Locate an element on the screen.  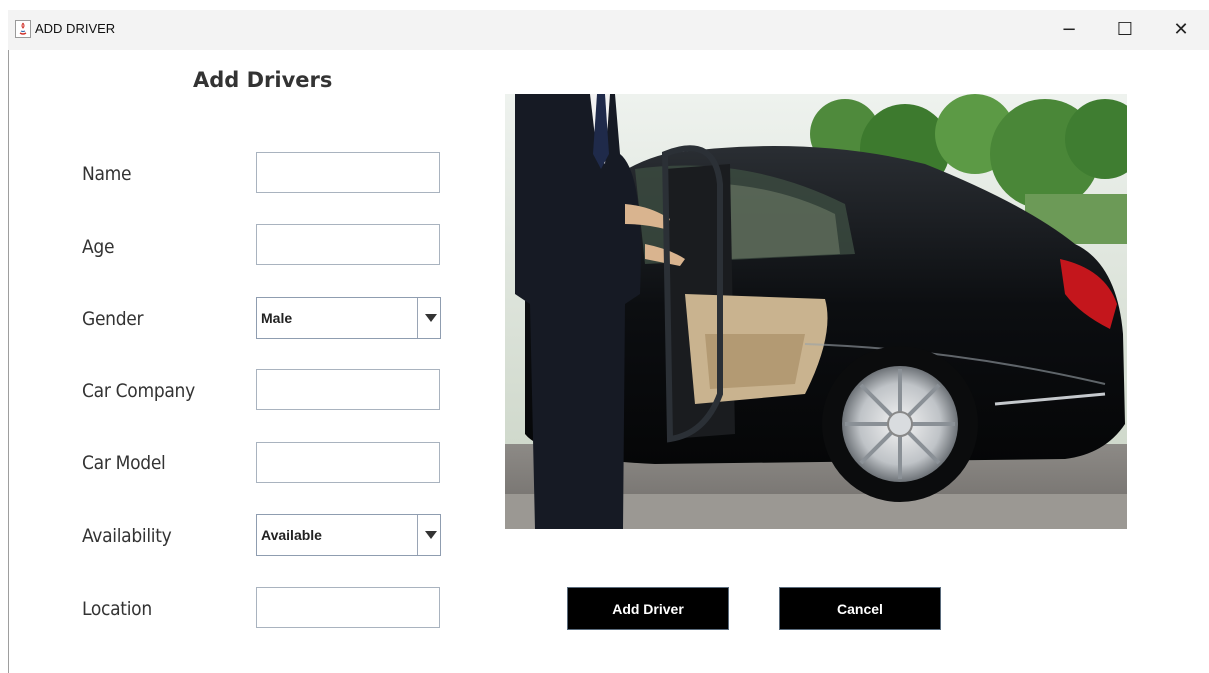
minimize-button: − is located at coordinates (1069, 30).